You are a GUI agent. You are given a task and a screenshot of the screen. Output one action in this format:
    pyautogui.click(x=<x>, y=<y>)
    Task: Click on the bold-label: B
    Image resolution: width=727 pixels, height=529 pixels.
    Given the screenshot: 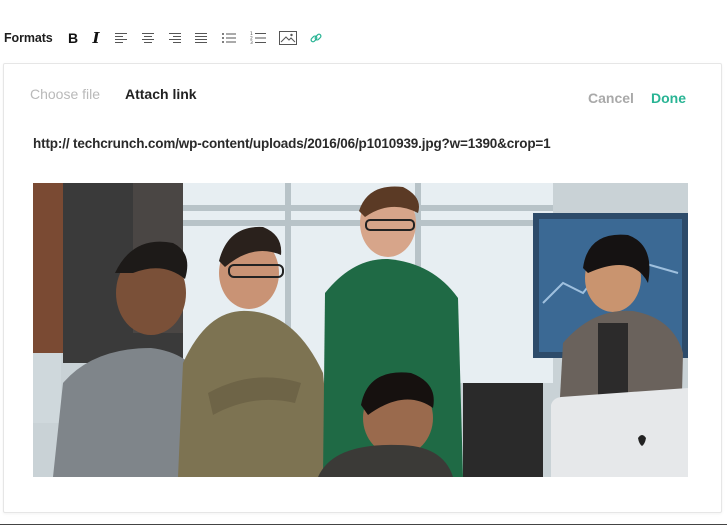 What is the action you would take?
    pyautogui.click(x=73, y=38)
    